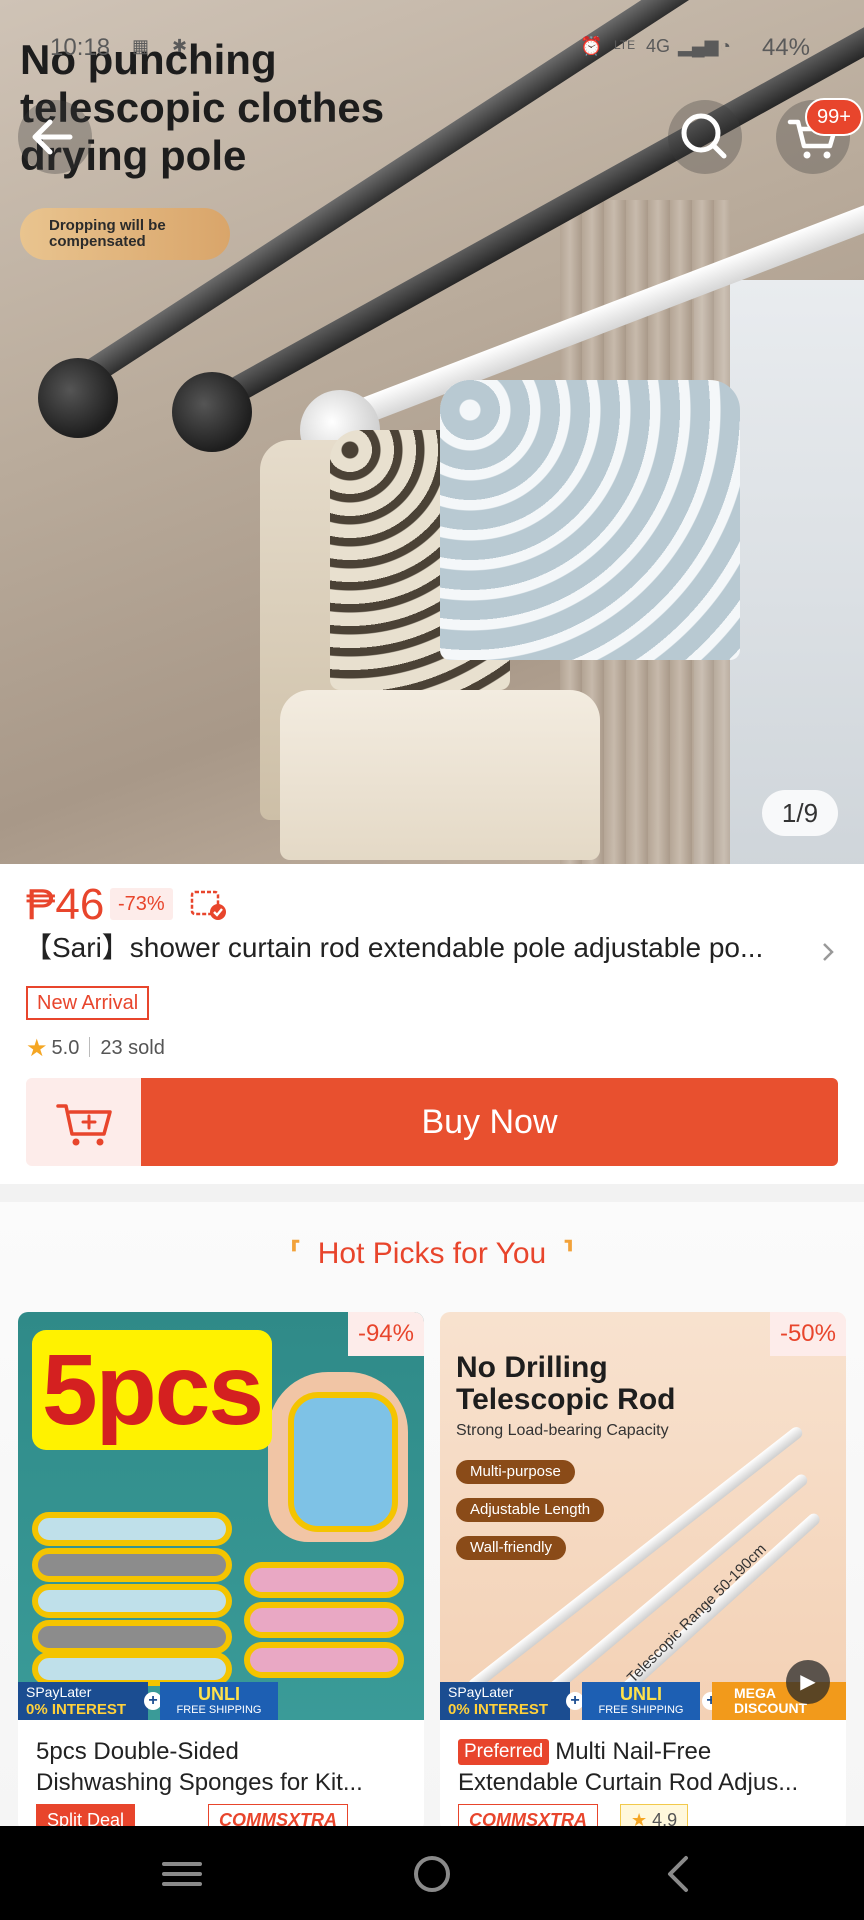 The height and width of the screenshot is (1920, 864). Describe the element at coordinates (343, 1462) in the screenshot. I see `sponge-cloth` at that location.